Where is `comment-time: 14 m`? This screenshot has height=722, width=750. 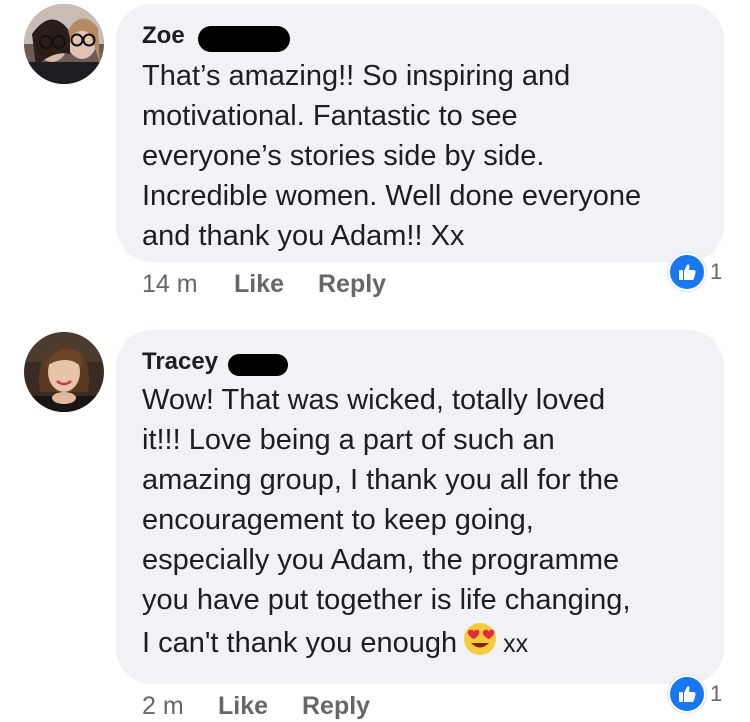
comment-time: 14 m is located at coordinates (170, 284).